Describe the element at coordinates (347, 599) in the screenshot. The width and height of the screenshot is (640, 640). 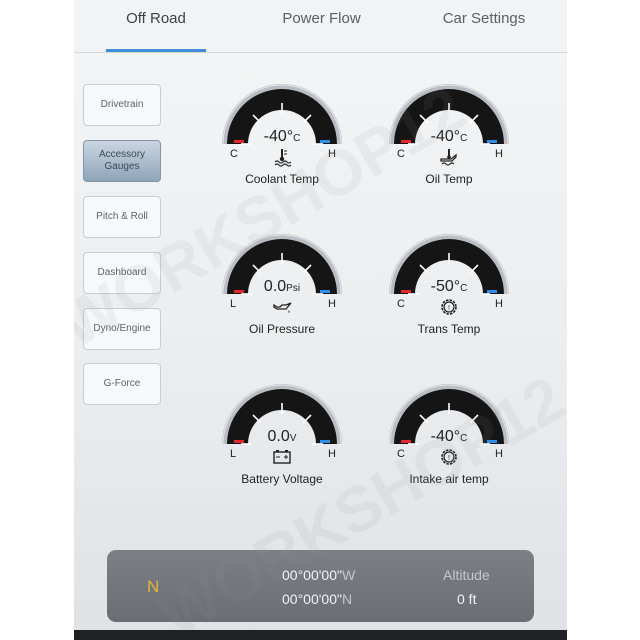
I see `latitude-direction: N` at that location.